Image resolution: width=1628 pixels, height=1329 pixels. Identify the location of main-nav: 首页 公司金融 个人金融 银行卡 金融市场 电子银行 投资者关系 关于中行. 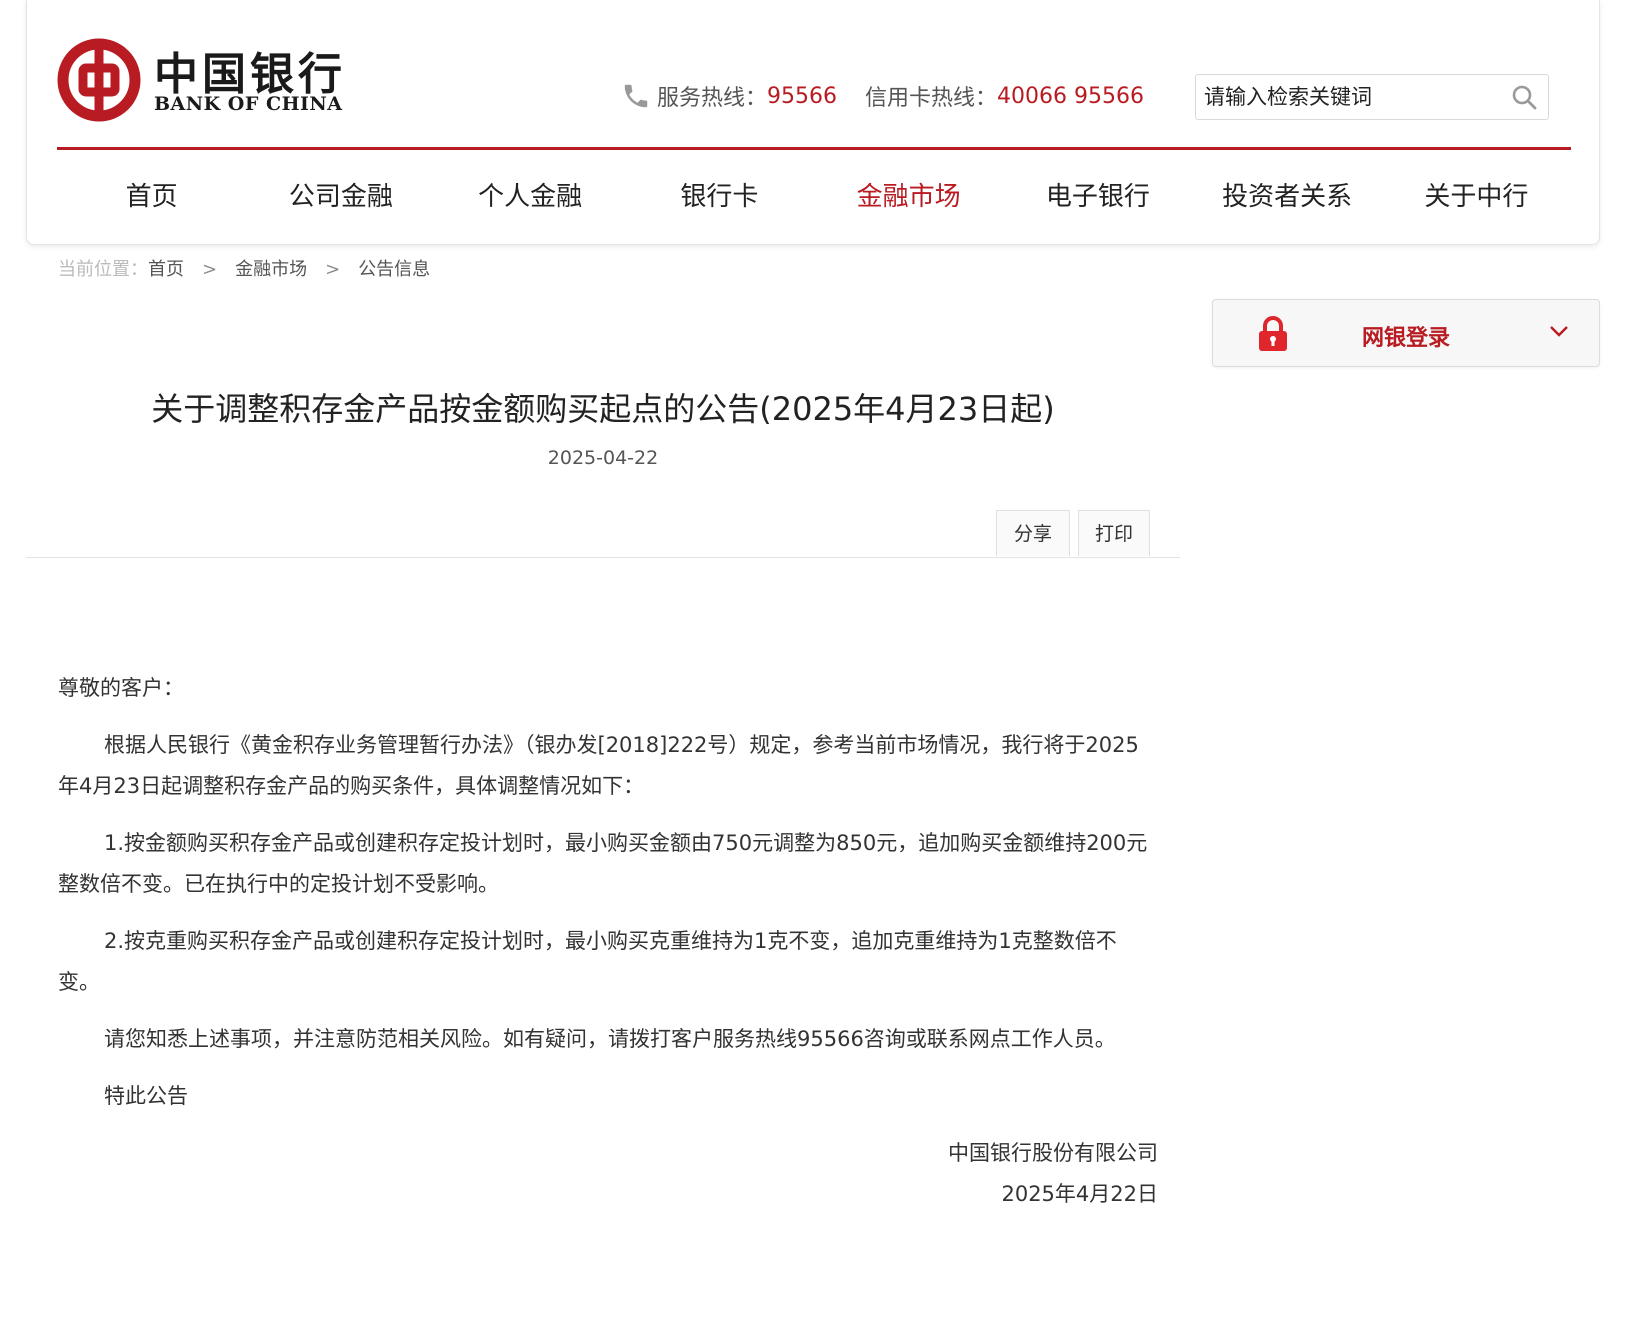
(814, 197).